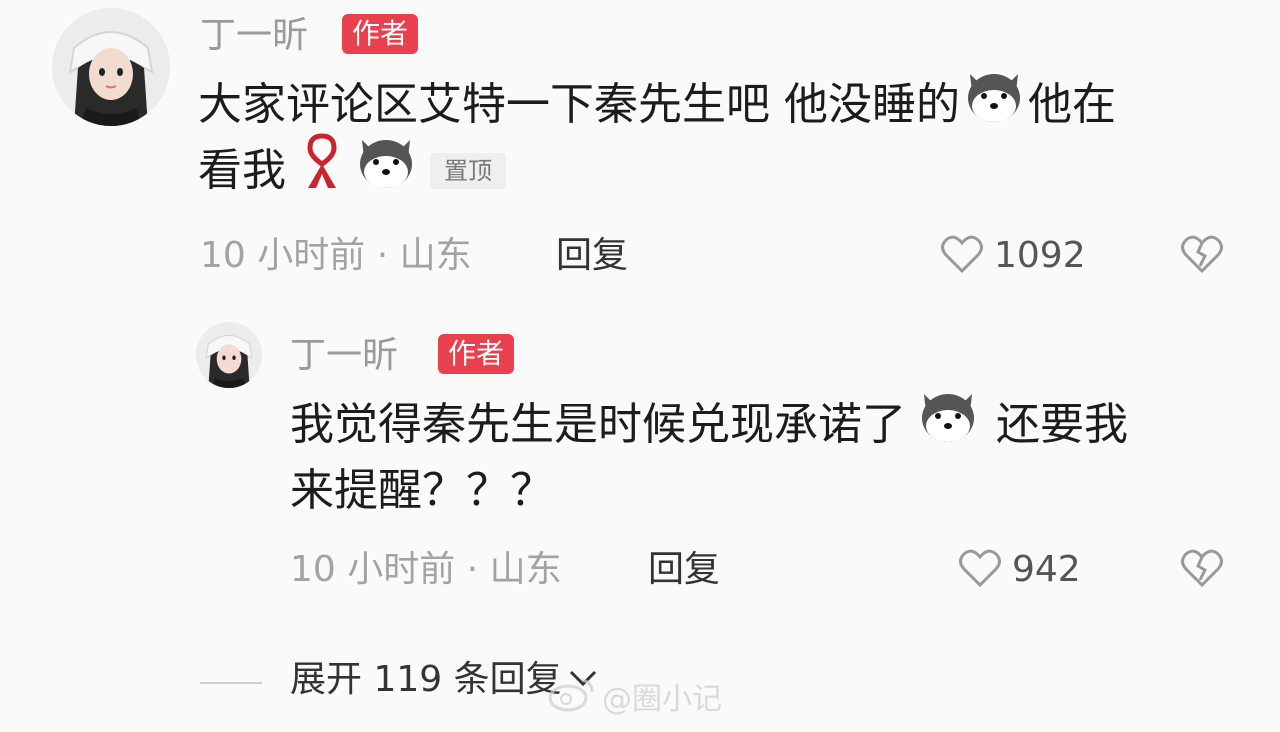 This screenshot has height=732, width=1280. What do you see at coordinates (572, 696) in the screenshot?
I see `weibo-icon` at bounding box center [572, 696].